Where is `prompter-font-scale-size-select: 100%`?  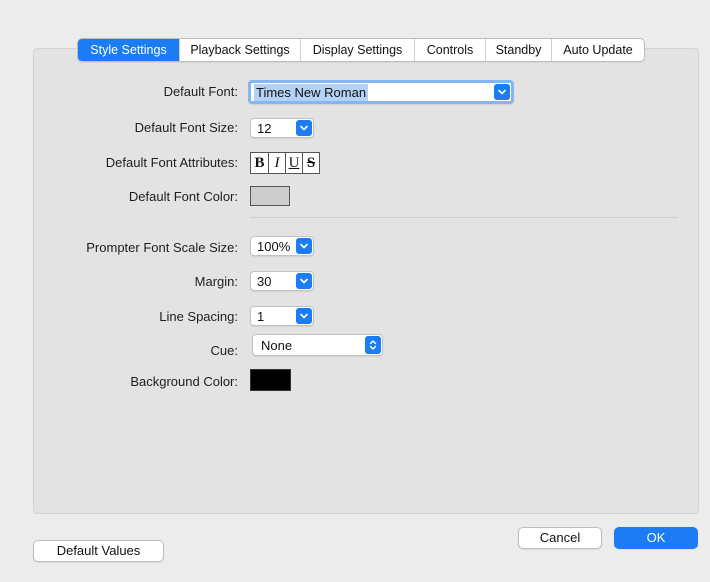
prompter-font-scale-size-select: 100% is located at coordinates (282, 246).